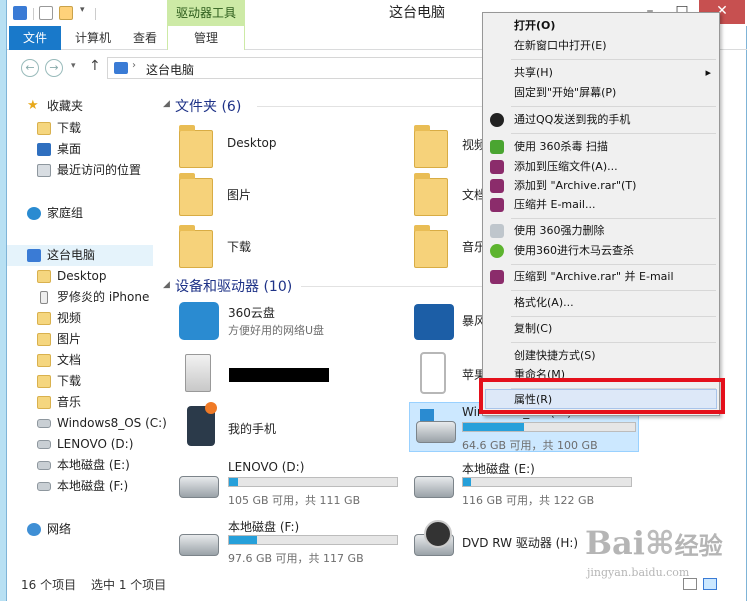 Image resolution: width=747 pixels, height=601 pixels. I want to click on tab-manage: 管理, so click(206, 38).